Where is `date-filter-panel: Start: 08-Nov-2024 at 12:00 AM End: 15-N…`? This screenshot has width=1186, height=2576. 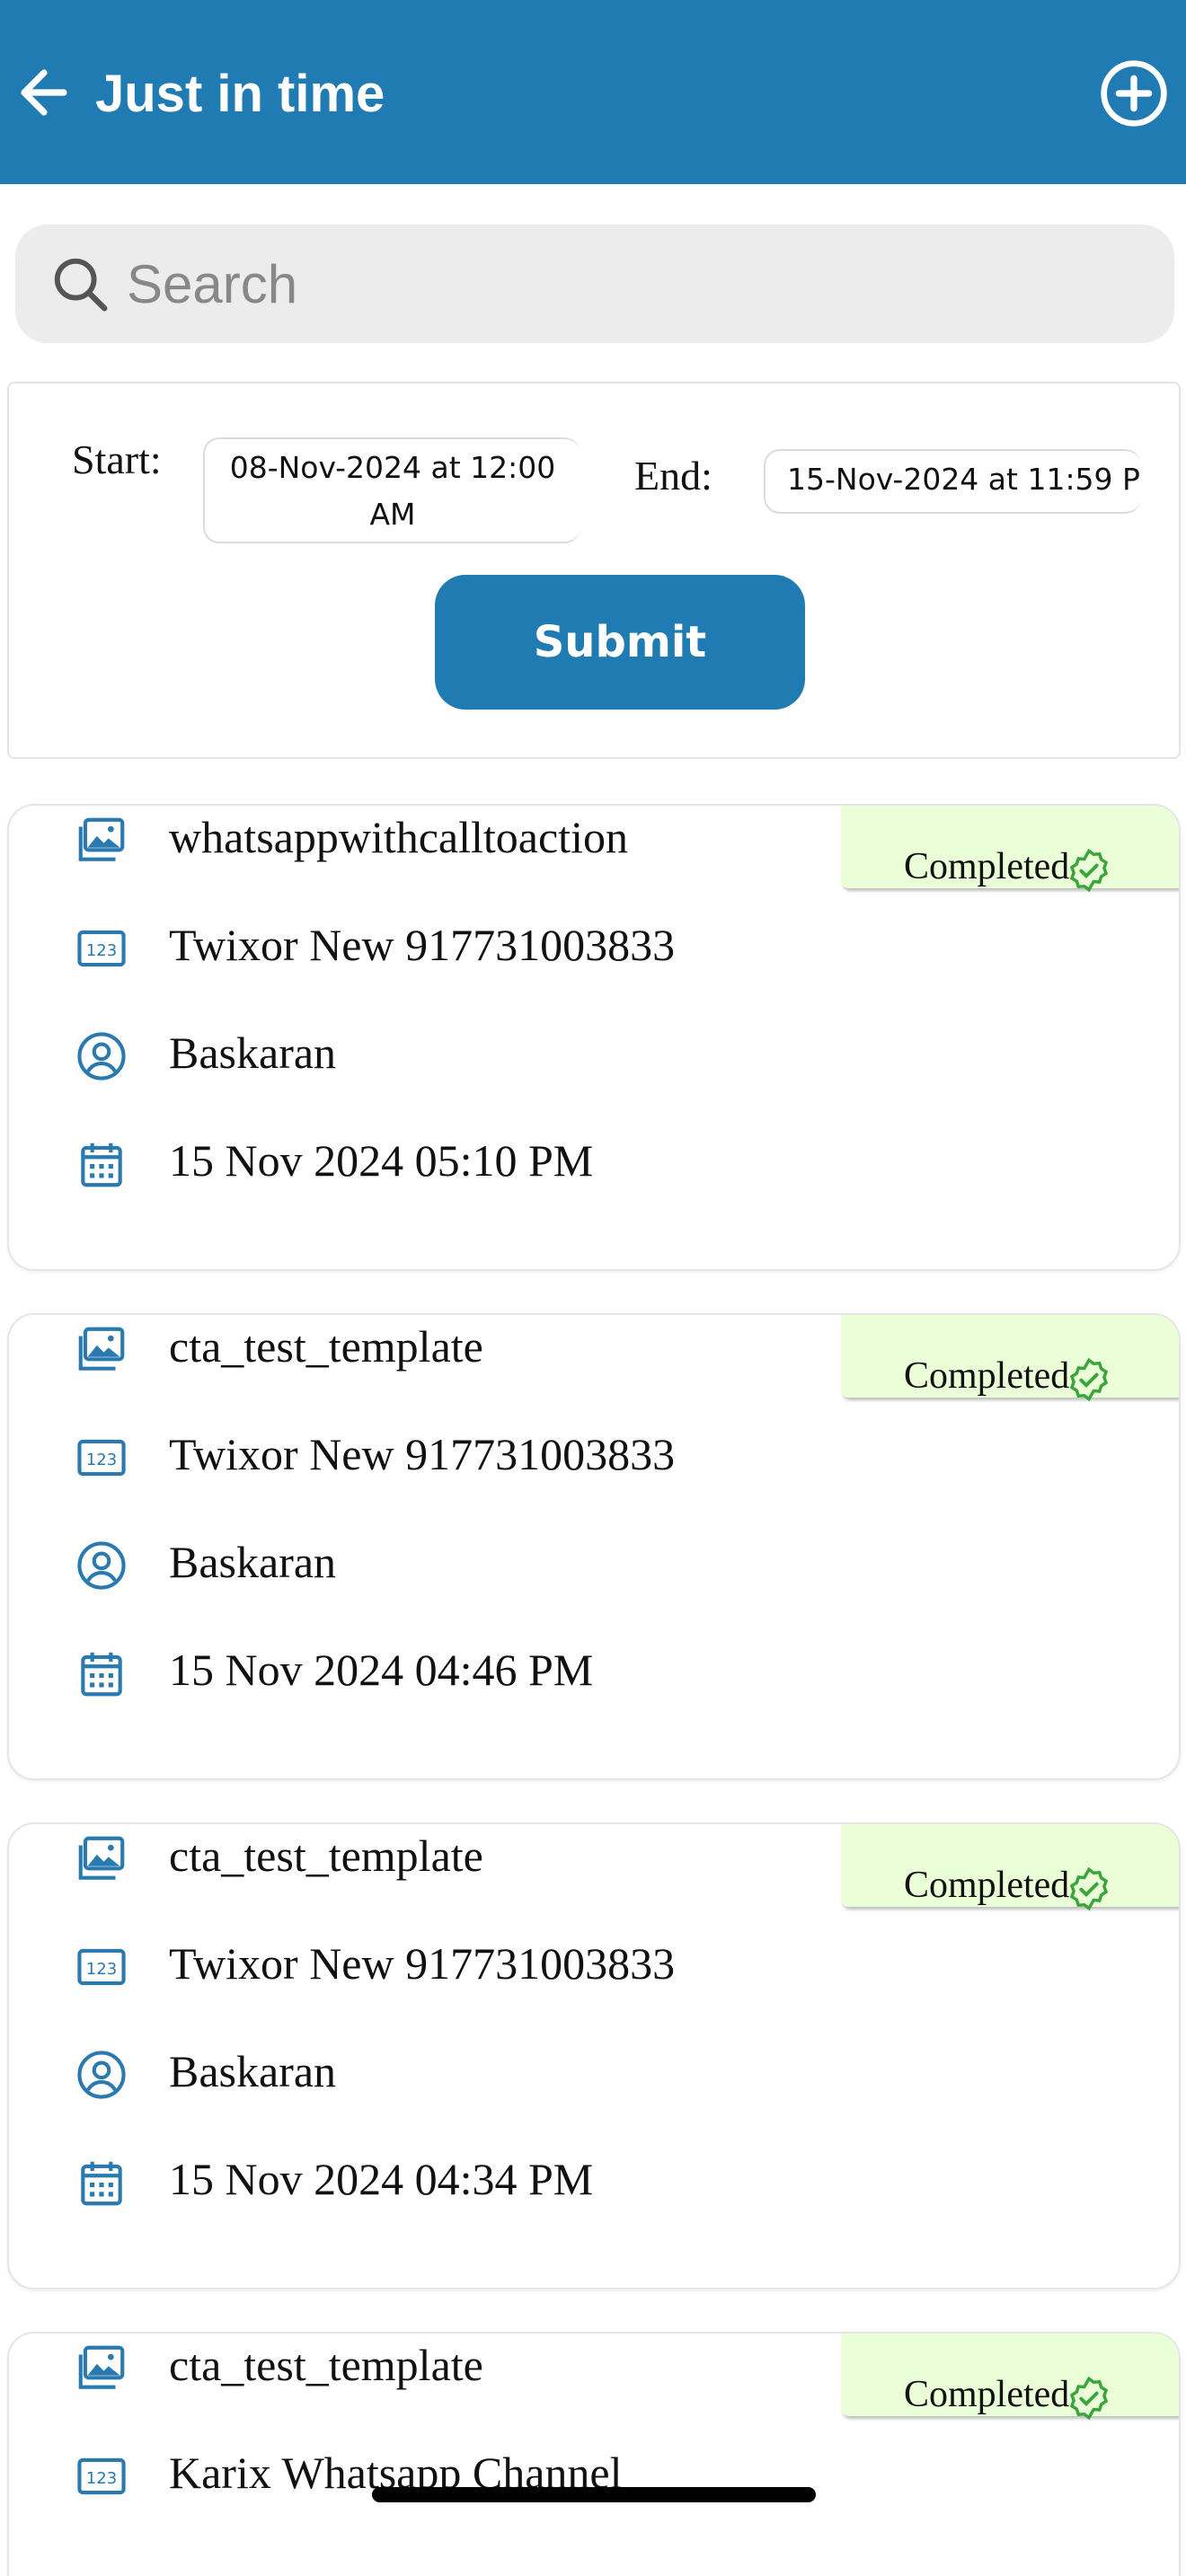 date-filter-panel: Start: 08-Nov-2024 at 12:00 AM End: 15-N… is located at coordinates (594, 570).